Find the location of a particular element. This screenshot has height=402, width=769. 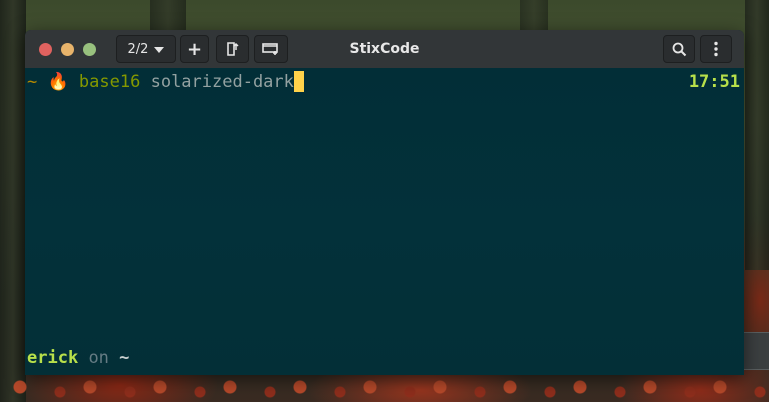

add-tab-button: + is located at coordinates (194, 49).